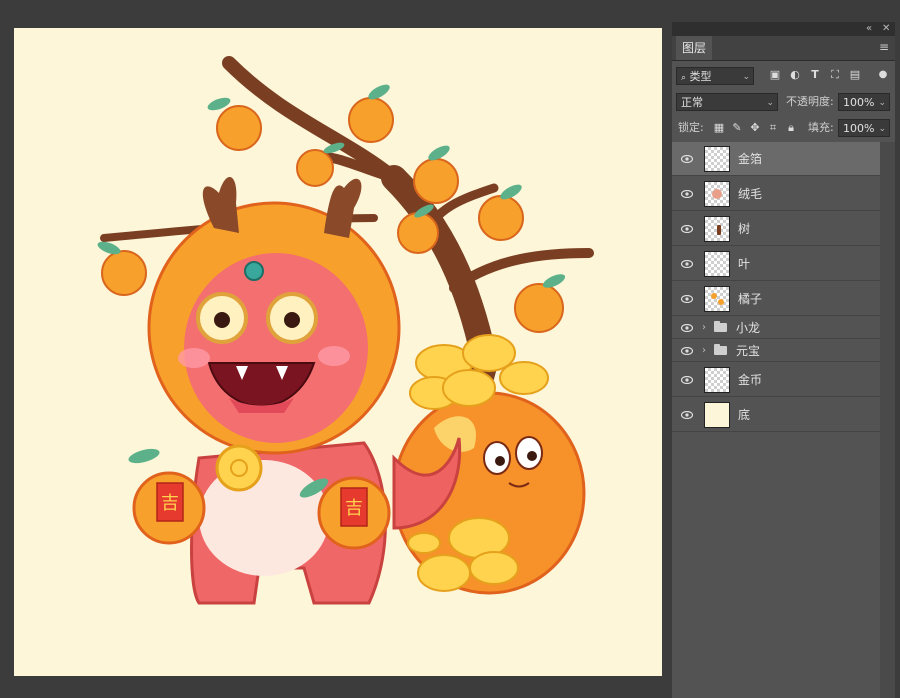 The height and width of the screenshot is (698, 900). What do you see at coordinates (815, 75) in the screenshot?
I see `type-icon: T` at bounding box center [815, 75].